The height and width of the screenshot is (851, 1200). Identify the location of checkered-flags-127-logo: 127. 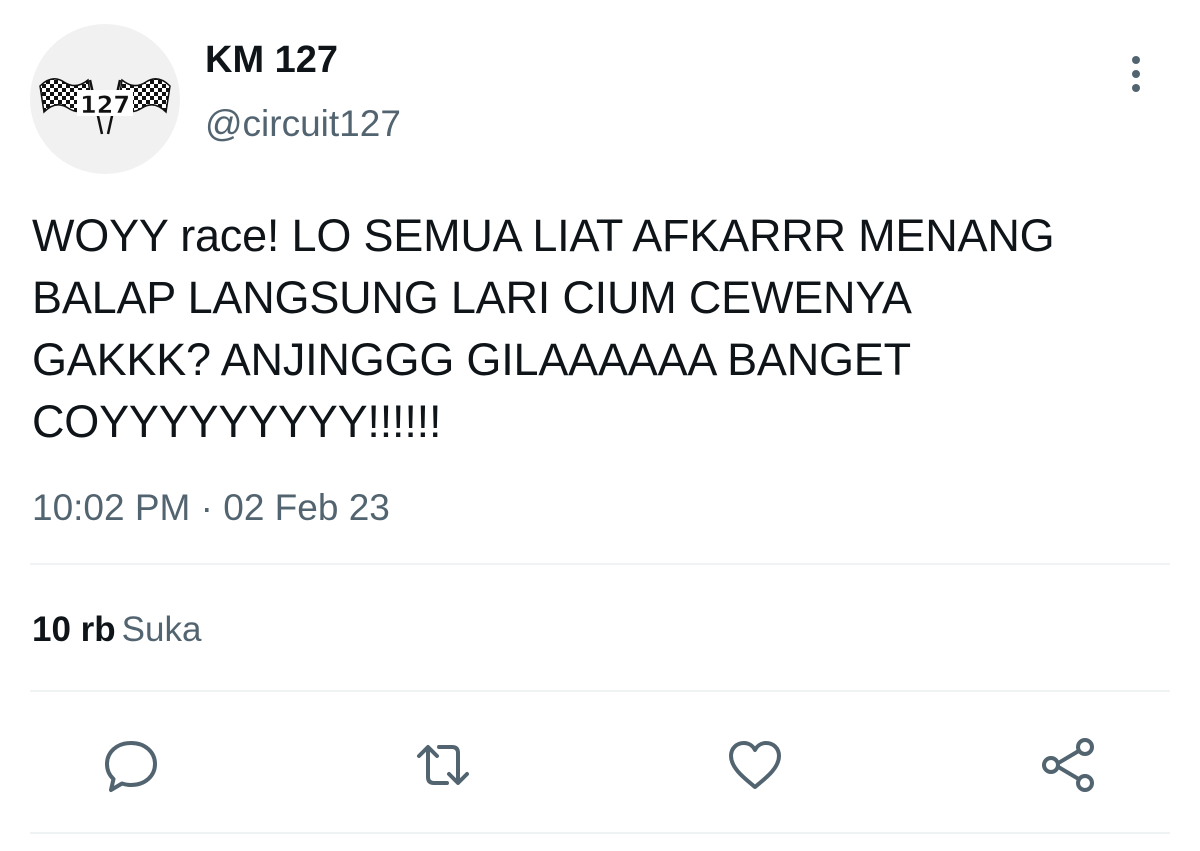
(105, 106).